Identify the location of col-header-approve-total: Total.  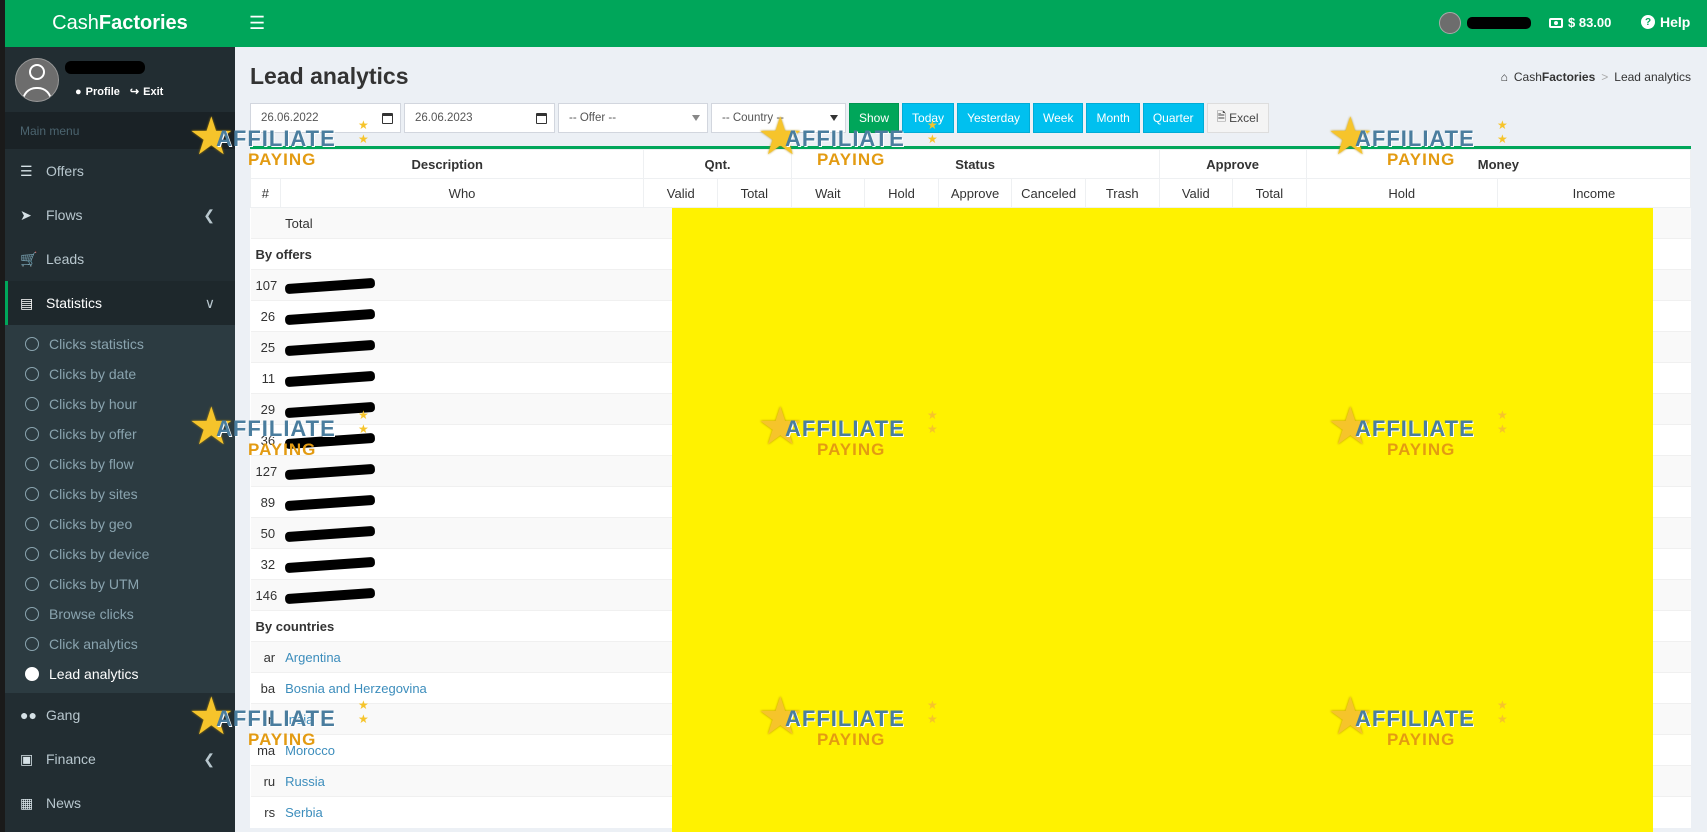
(1269, 193).